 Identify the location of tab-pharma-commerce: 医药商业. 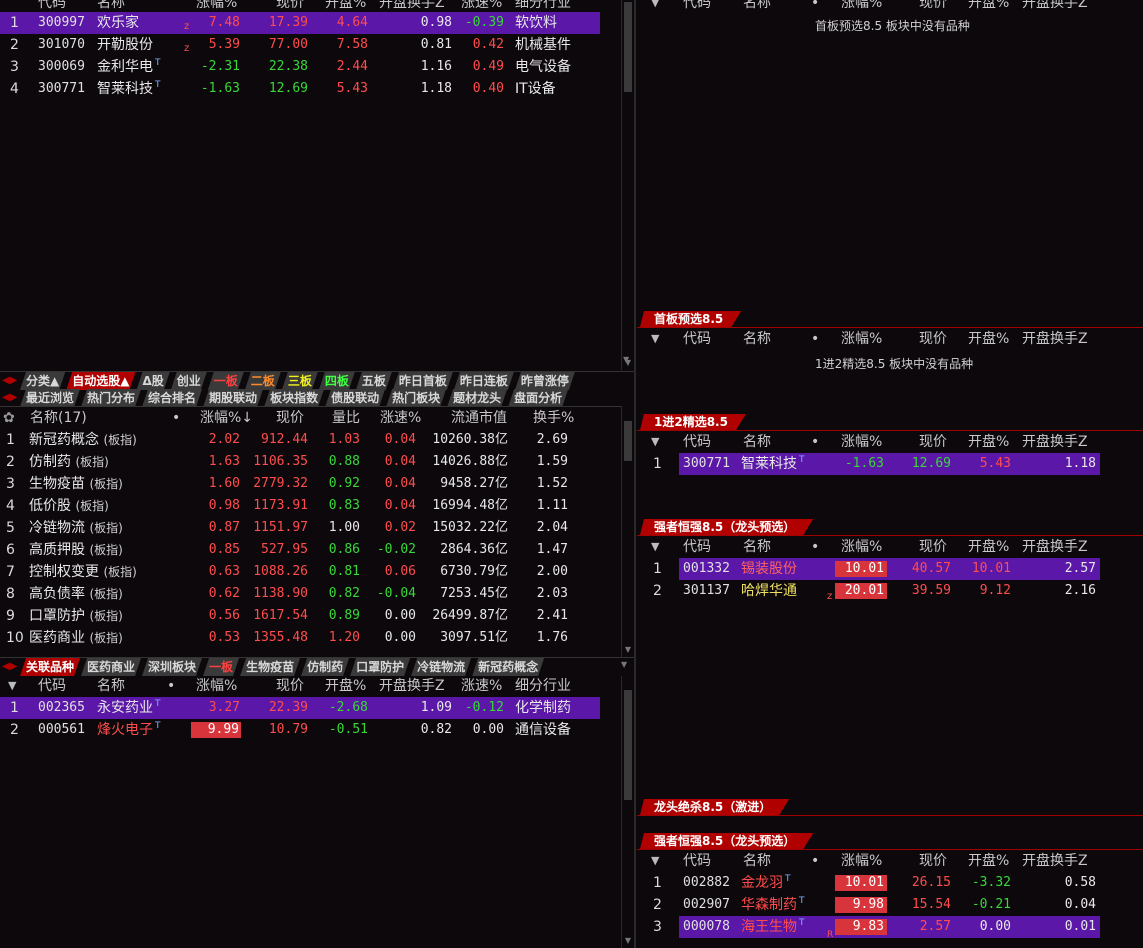
(111, 667).